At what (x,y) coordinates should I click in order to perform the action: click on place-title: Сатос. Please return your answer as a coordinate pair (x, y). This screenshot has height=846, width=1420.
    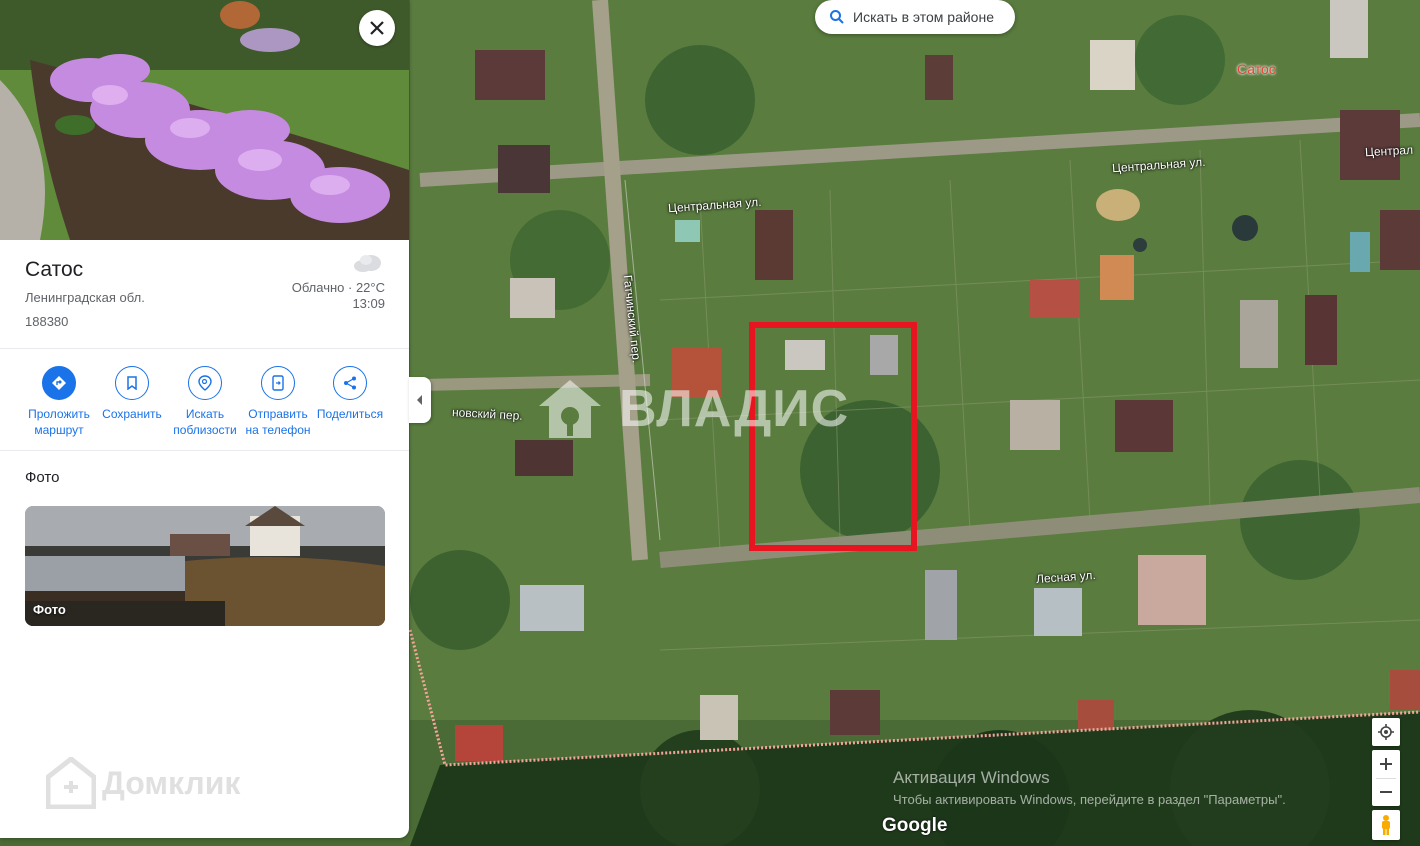
    Looking at the image, I should click on (54, 269).